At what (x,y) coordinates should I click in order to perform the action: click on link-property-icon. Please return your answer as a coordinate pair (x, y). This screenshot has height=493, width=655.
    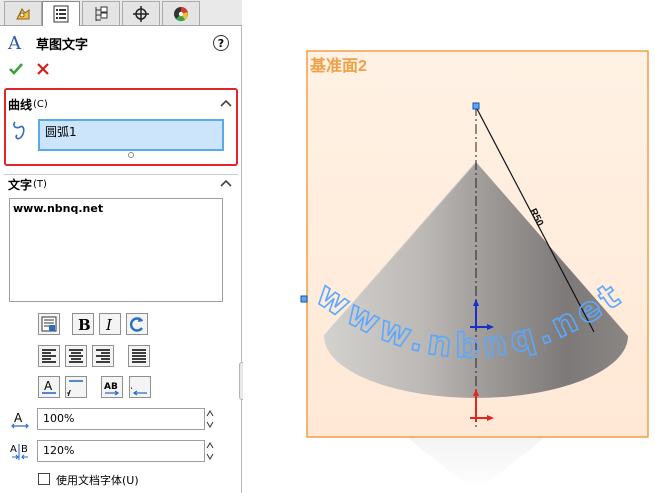
    Looking at the image, I should click on (49, 324).